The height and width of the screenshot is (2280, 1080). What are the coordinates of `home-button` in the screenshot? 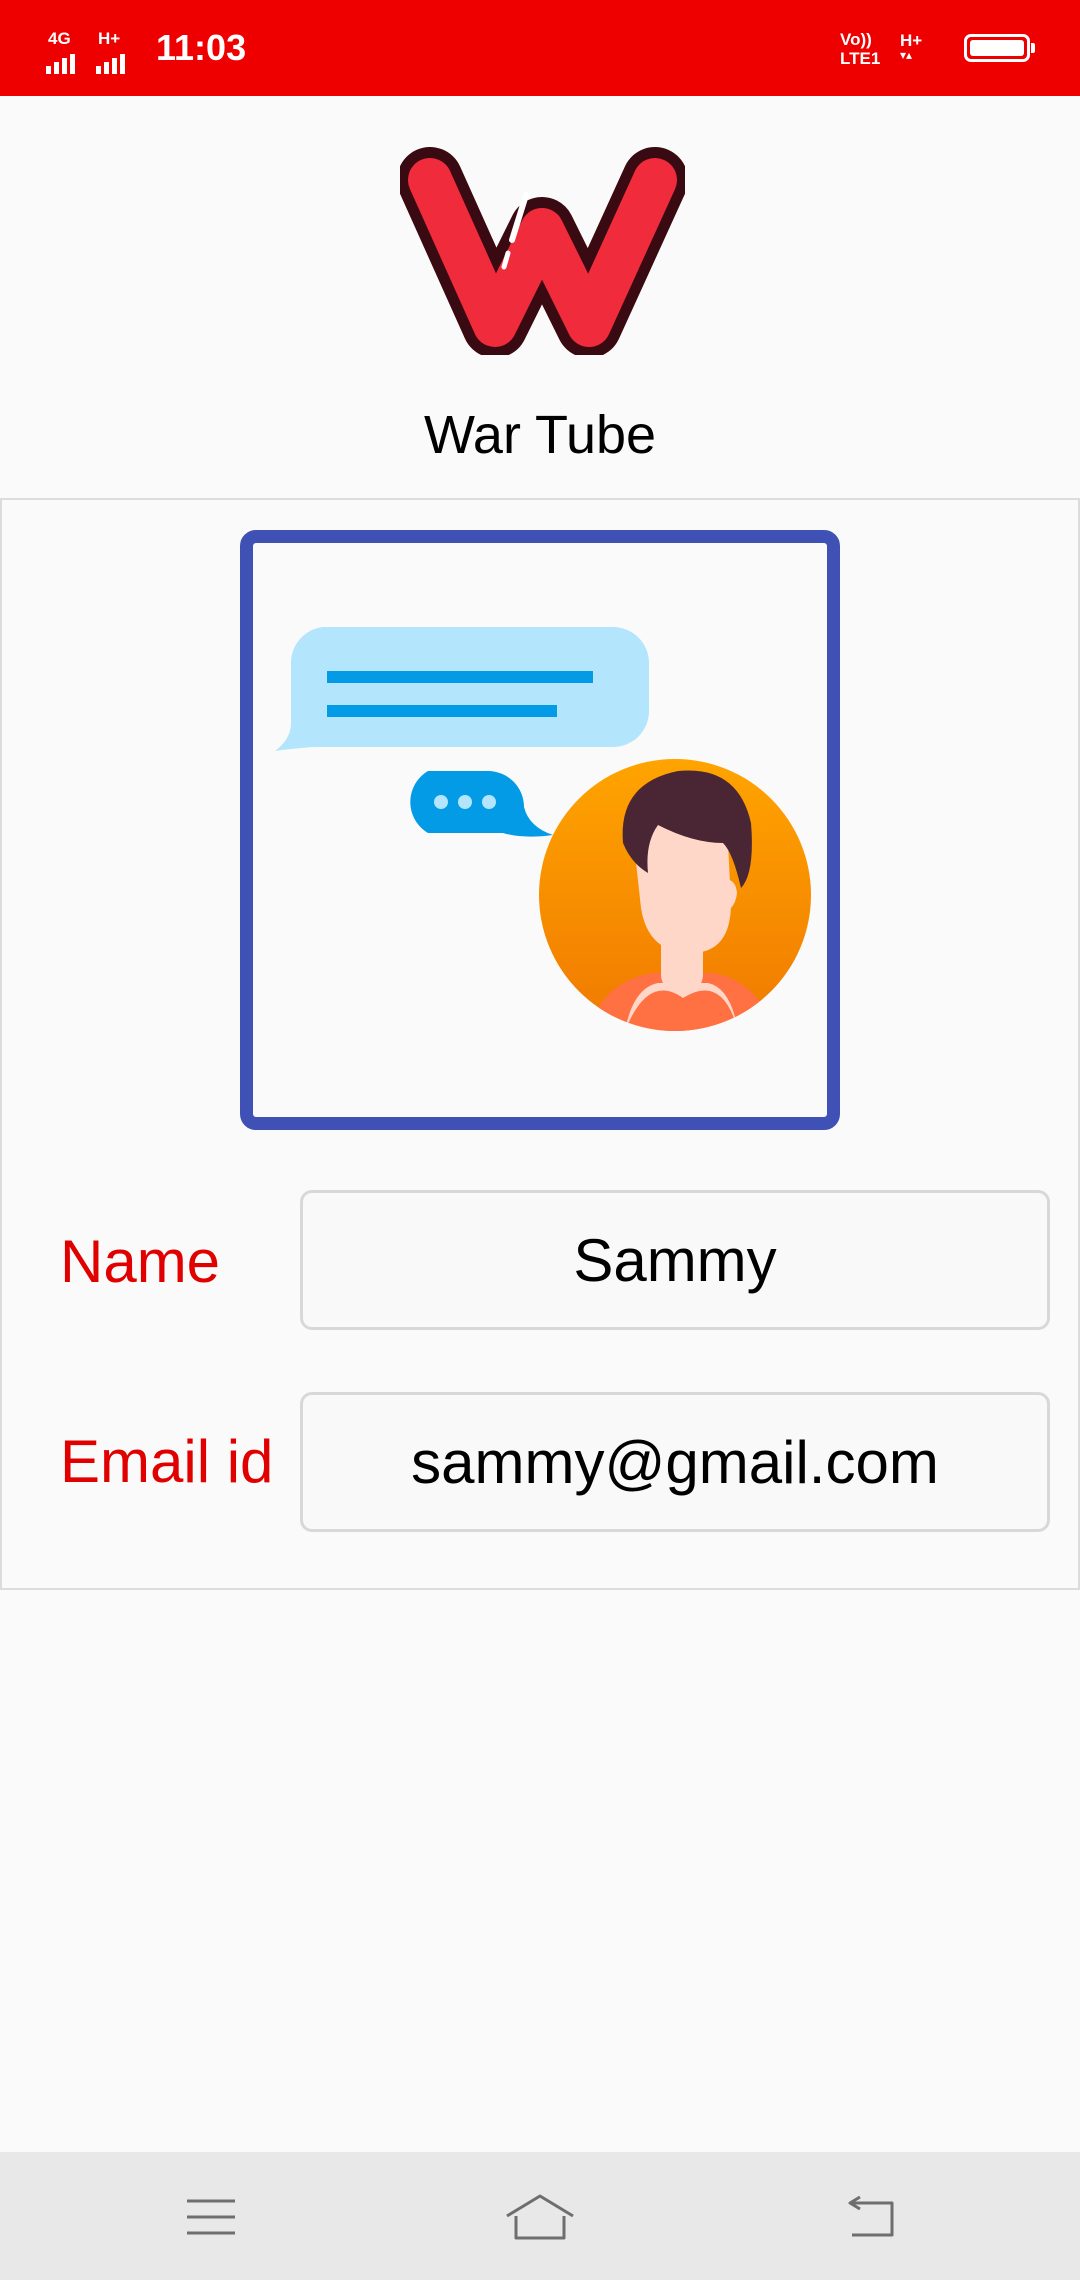 It's located at (540, 2217).